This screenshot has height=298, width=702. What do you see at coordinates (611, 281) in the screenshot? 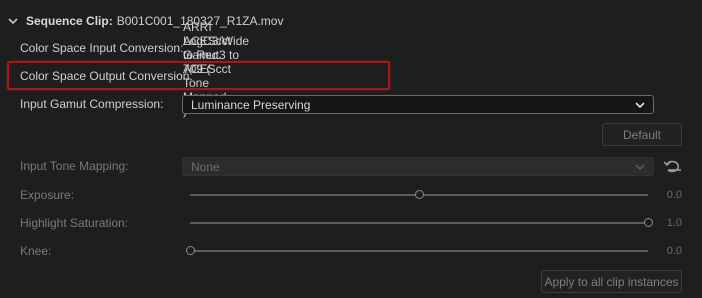
I see `apply-to-all-button: Apply to all clip instances` at bounding box center [611, 281].